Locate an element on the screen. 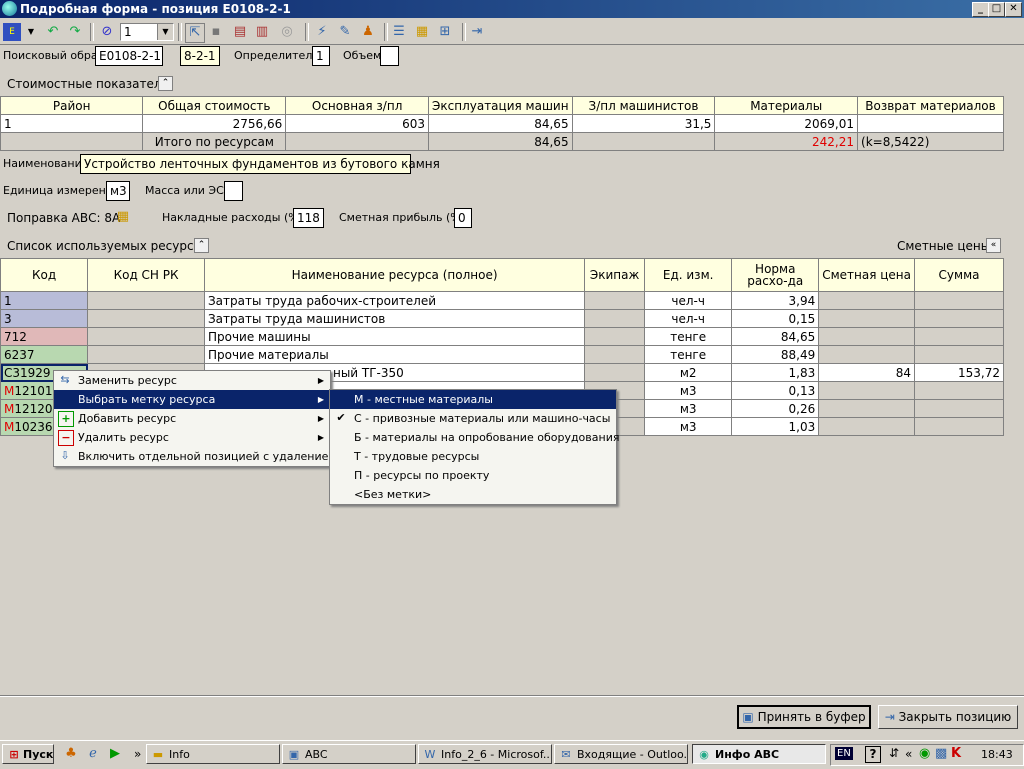 Image resolution: width=1024 pixels, height=769 pixels. menu-delete-resource: − Удалить ресурс ▶ is located at coordinates (192, 437).